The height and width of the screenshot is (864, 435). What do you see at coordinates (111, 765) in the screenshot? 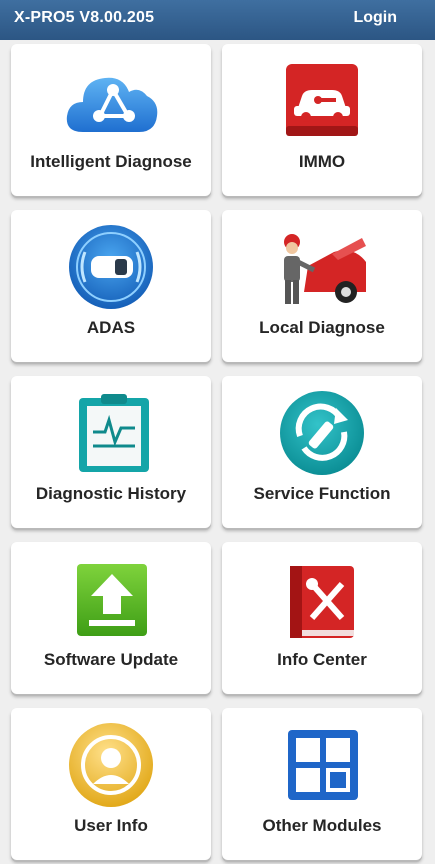
I see `user-icon` at bounding box center [111, 765].